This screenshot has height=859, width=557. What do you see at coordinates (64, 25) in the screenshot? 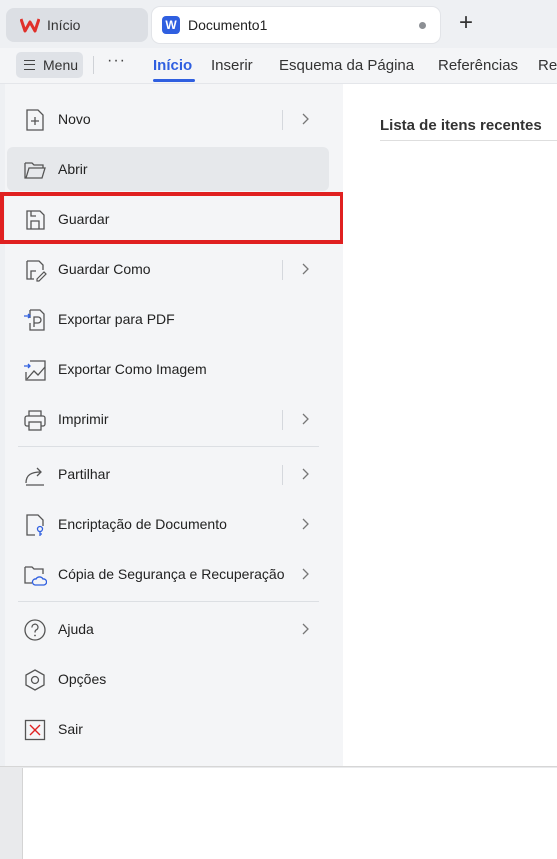
I see `home-tab-label: Início` at bounding box center [64, 25].